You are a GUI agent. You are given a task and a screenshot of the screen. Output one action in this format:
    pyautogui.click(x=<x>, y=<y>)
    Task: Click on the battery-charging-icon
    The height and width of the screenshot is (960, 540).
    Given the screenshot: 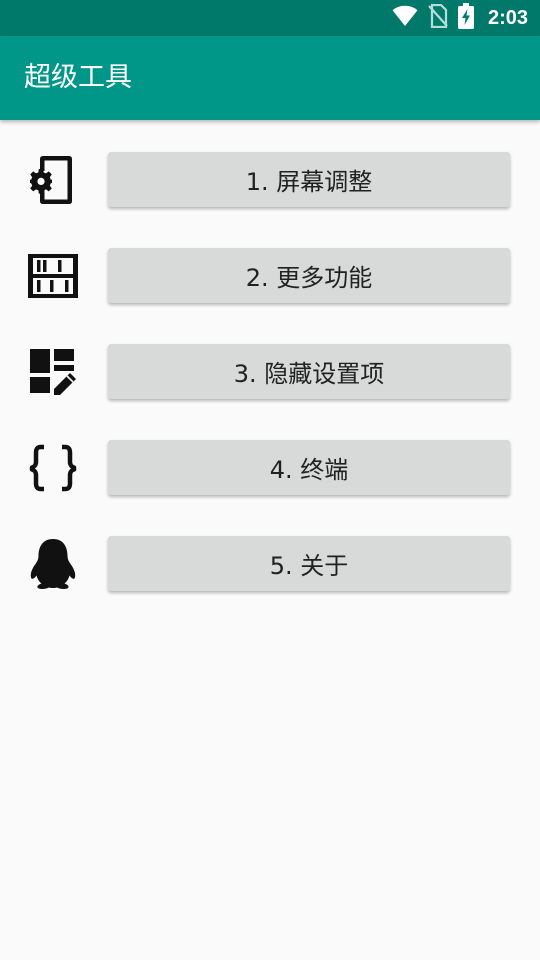 What is the action you would take?
    pyautogui.click(x=465, y=18)
    